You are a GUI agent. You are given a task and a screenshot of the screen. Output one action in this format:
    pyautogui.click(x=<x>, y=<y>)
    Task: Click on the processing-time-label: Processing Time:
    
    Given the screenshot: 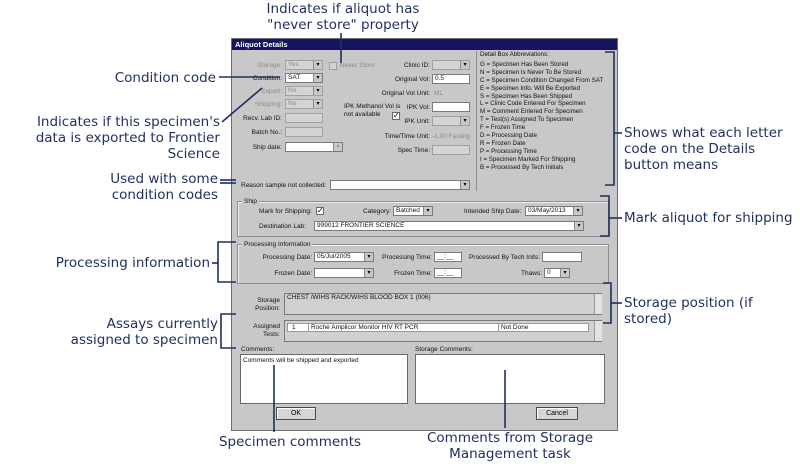 What is the action you would take?
    pyautogui.click(x=407, y=257)
    